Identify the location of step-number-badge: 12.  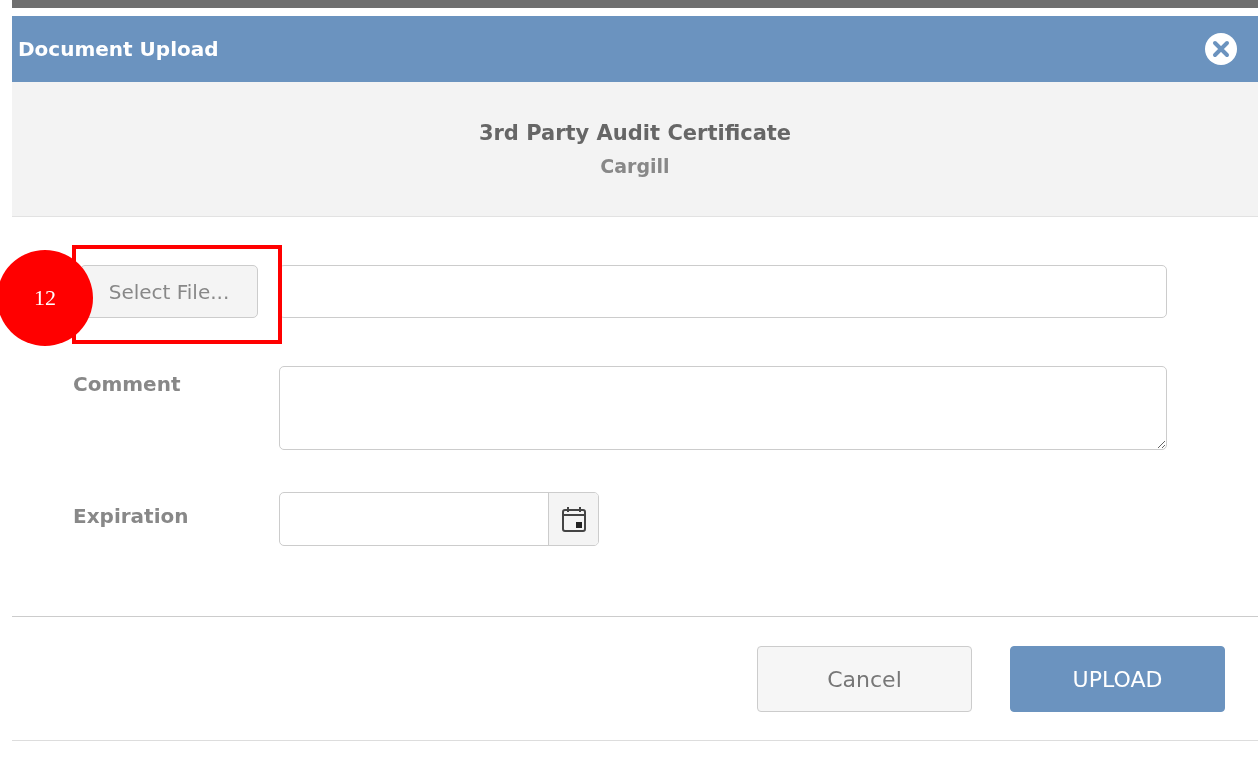
(46, 298).